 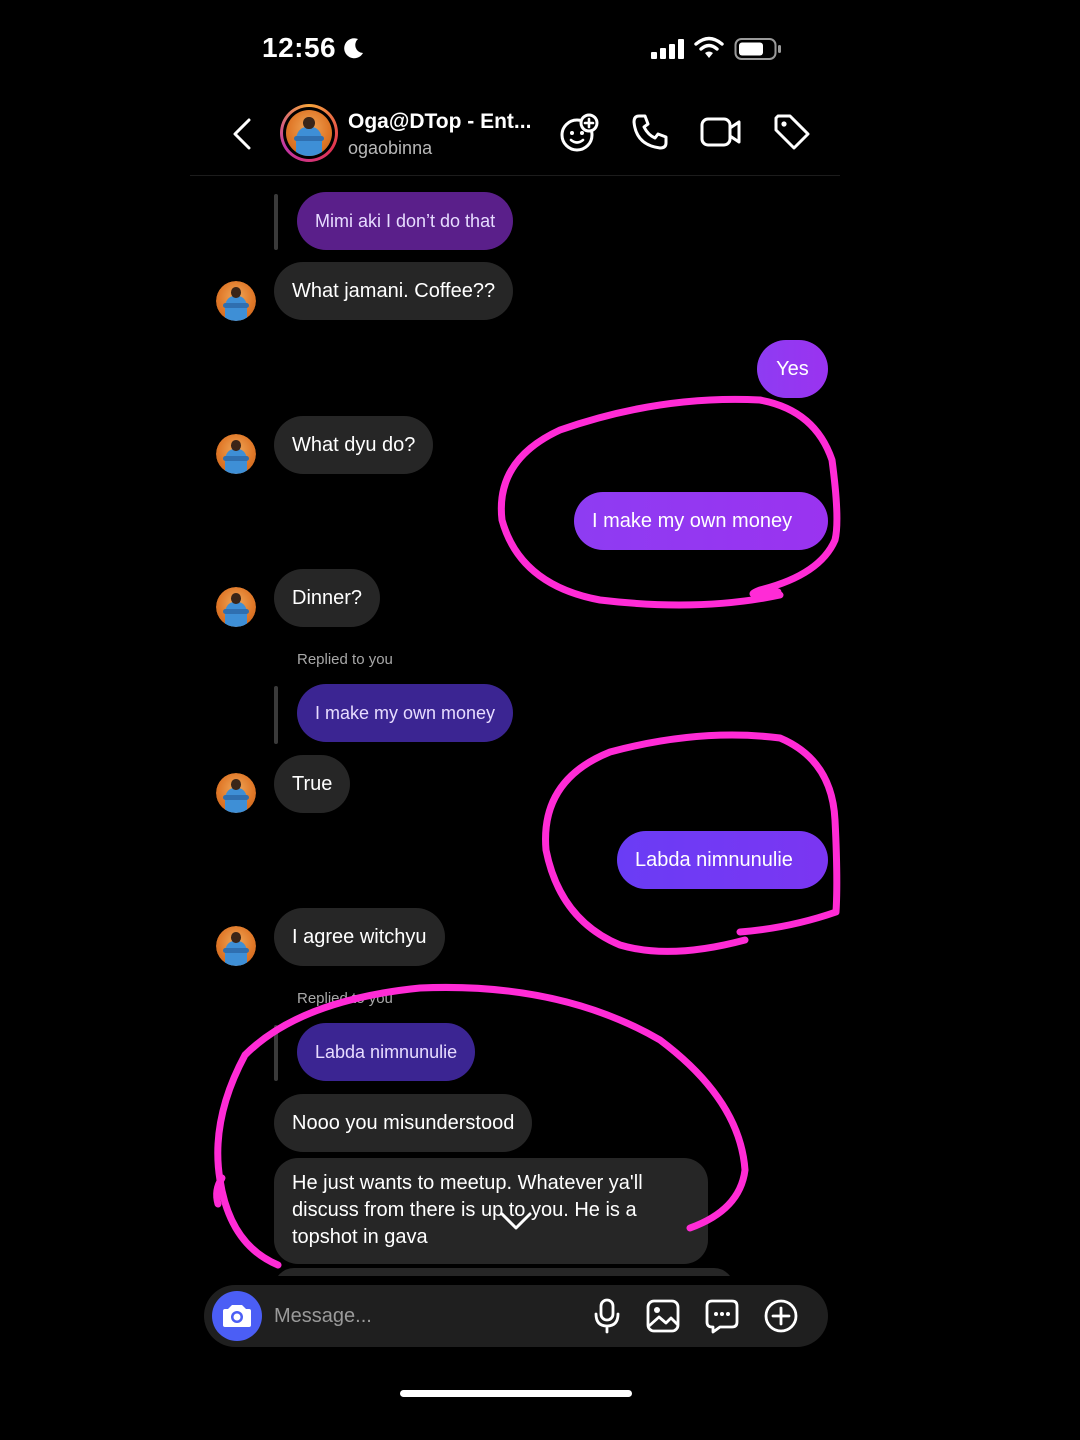 I want to click on camera-icon, so click(x=237, y=1316).